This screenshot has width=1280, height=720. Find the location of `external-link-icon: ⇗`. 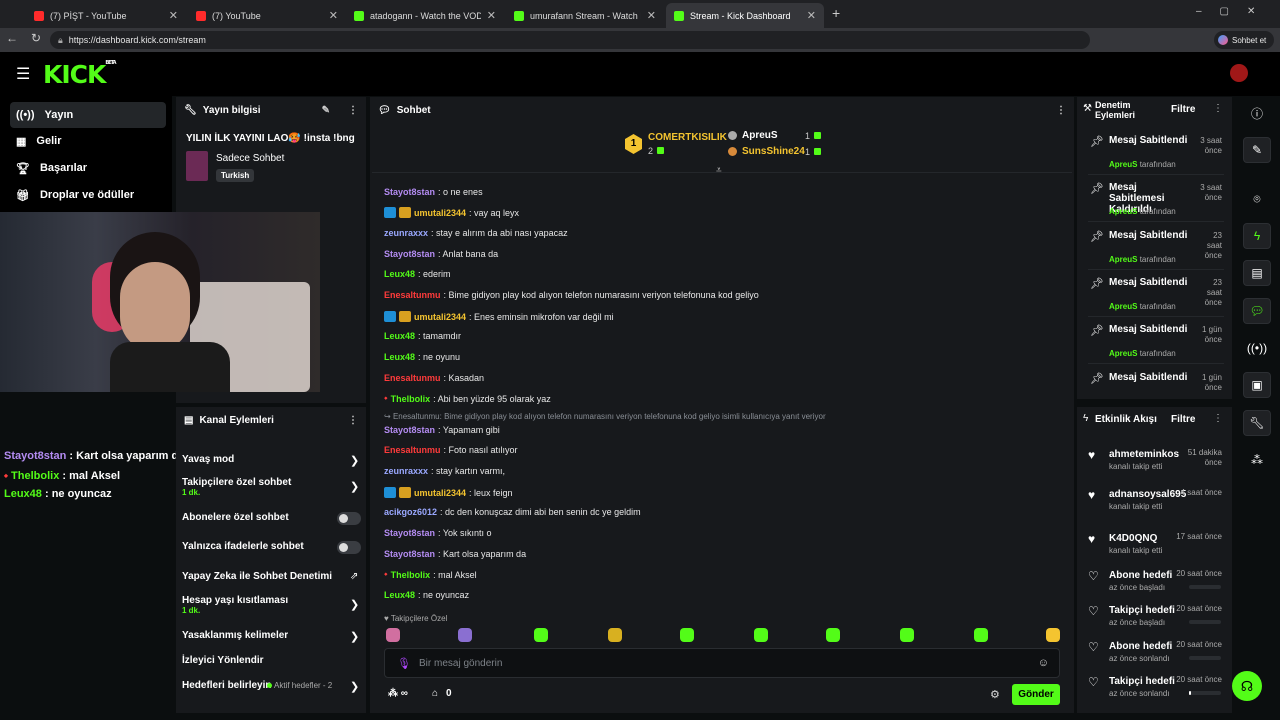

external-link-icon: ⇗ is located at coordinates (354, 576).